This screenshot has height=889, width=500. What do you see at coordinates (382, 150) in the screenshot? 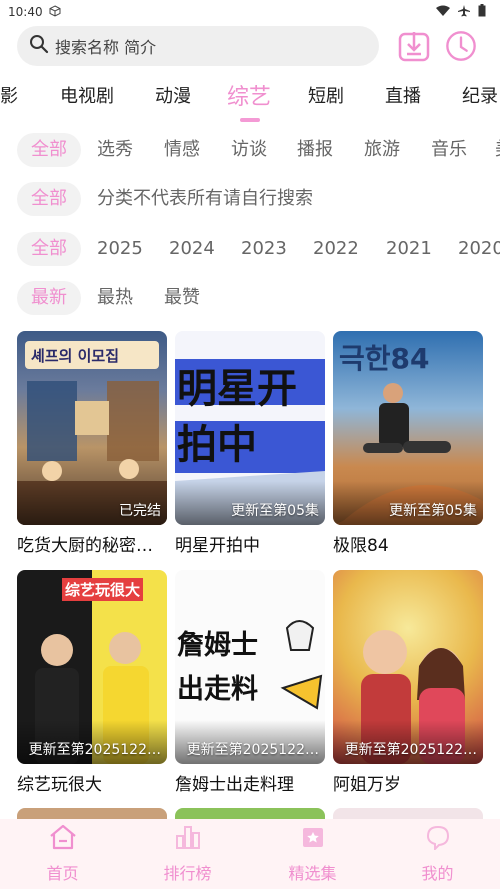
I see `genre-chip: 旅游` at bounding box center [382, 150].